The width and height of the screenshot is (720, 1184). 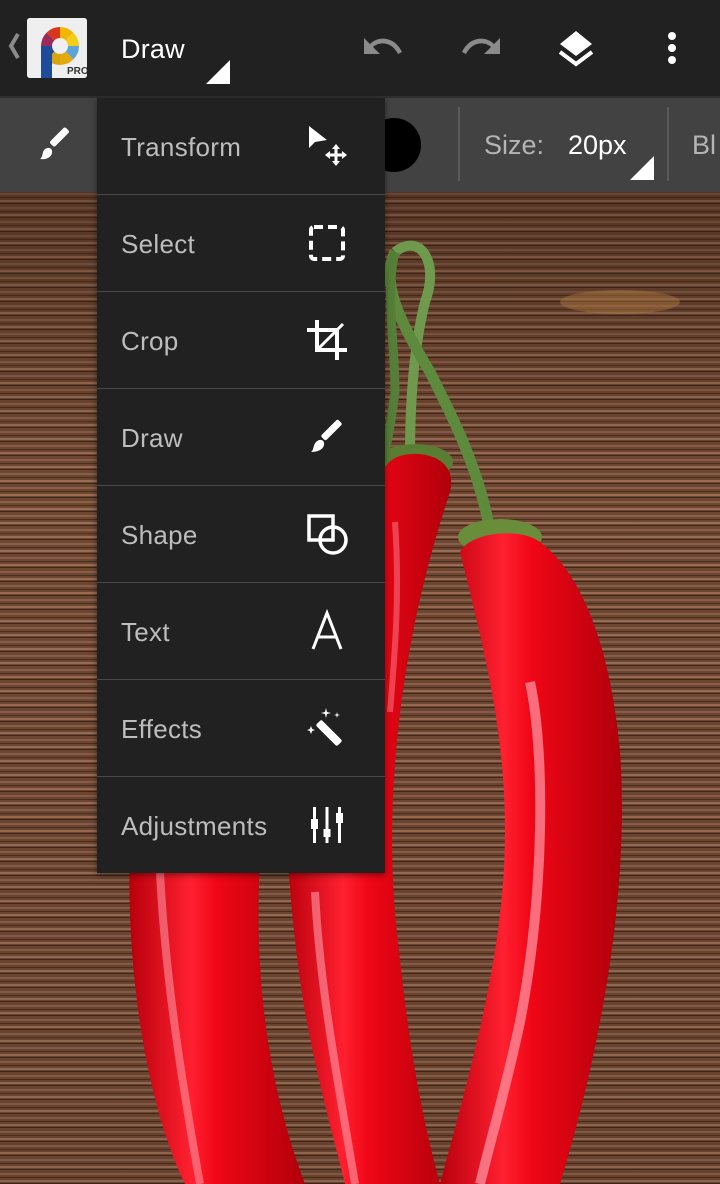 What do you see at coordinates (150, 341) in the screenshot?
I see `menu-item-label: Crop` at bounding box center [150, 341].